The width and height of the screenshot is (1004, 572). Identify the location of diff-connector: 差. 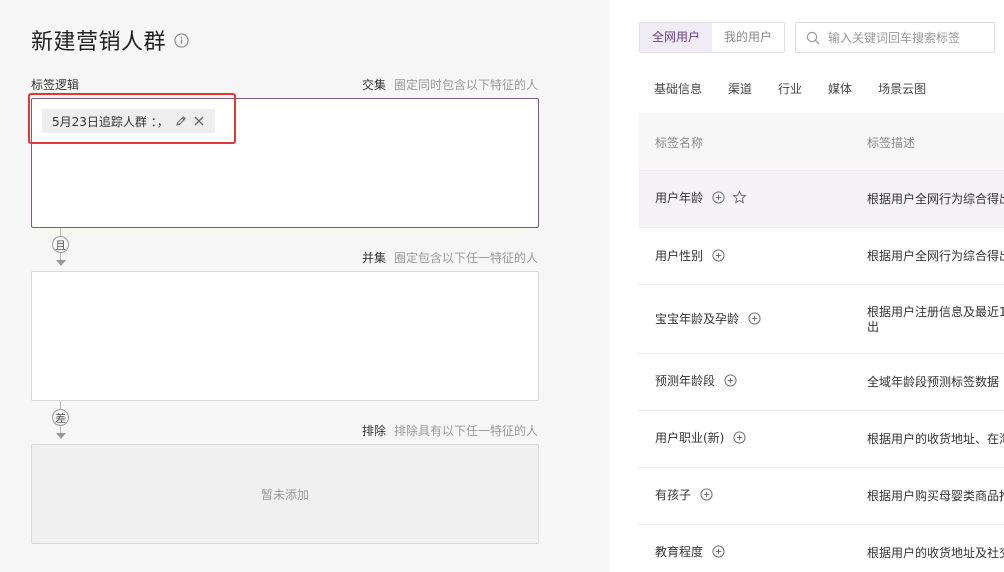
(61, 421).